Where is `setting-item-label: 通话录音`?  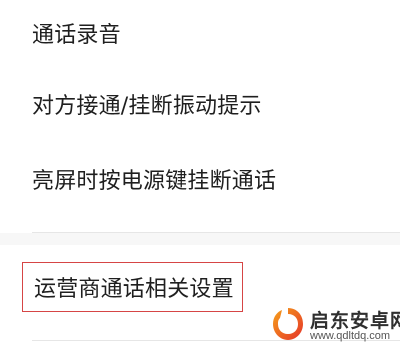 setting-item-label: 通话录音 is located at coordinates (76, 35).